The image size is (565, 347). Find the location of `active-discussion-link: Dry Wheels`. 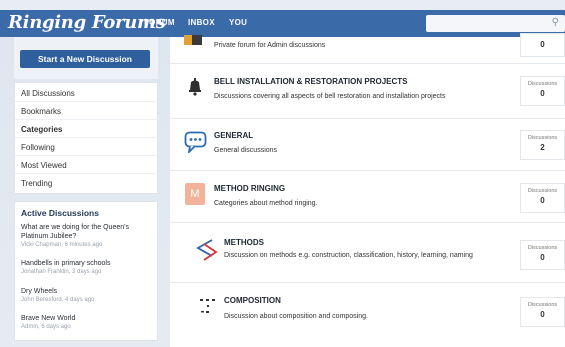

active-discussion-link: Dry Wheels is located at coordinates (39, 291).